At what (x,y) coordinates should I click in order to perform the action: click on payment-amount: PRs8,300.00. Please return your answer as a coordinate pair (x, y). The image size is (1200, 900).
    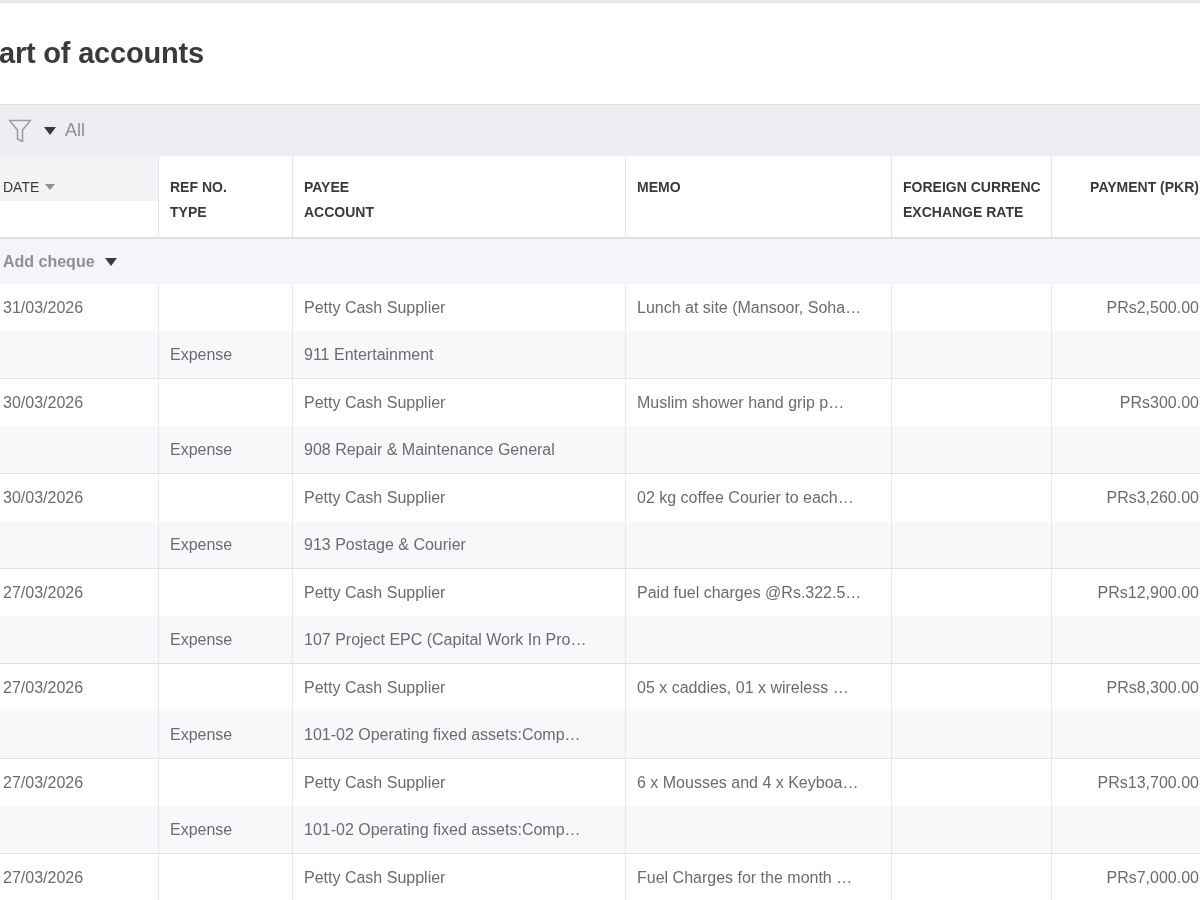
    Looking at the image, I should click on (1152, 687).